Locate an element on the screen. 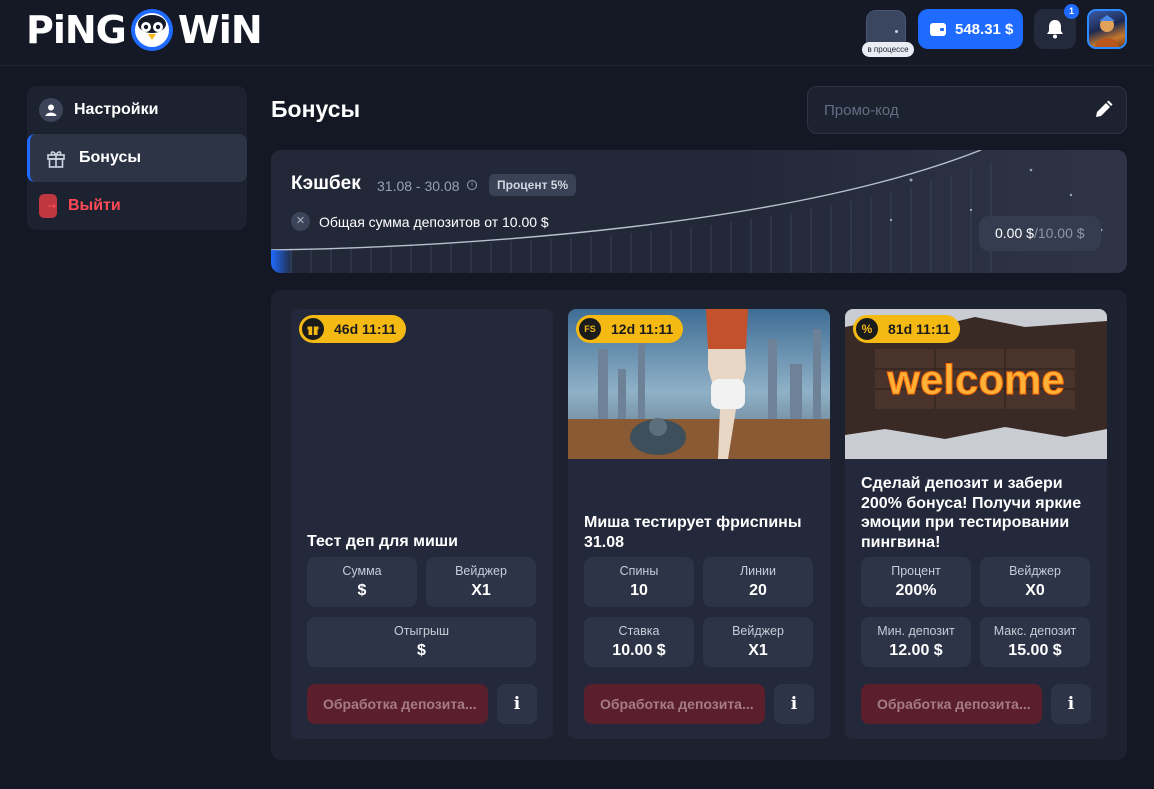 This screenshot has height=789, width=1154. sidebar-item-label: Настройки is located at coordinates (116, 109).